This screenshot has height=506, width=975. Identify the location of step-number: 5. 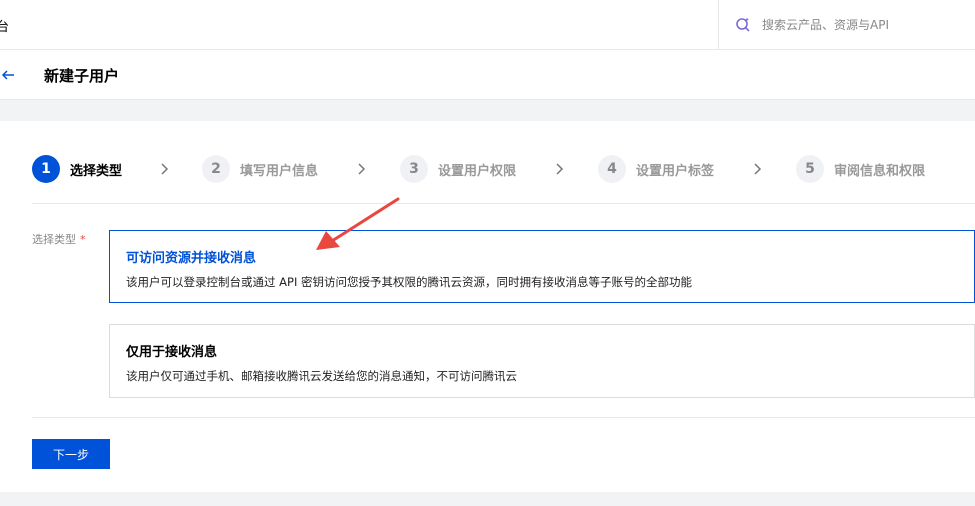
(810, 169).